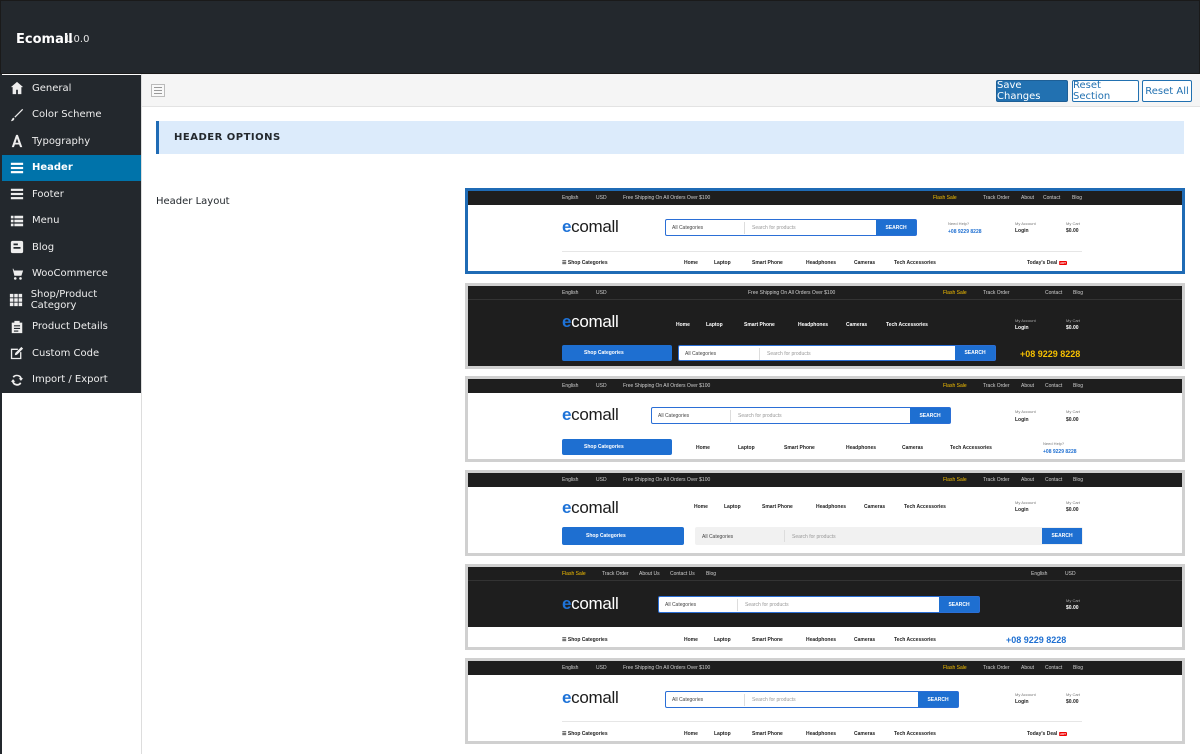  I want to click on expand-options-button, so click(158, 90).